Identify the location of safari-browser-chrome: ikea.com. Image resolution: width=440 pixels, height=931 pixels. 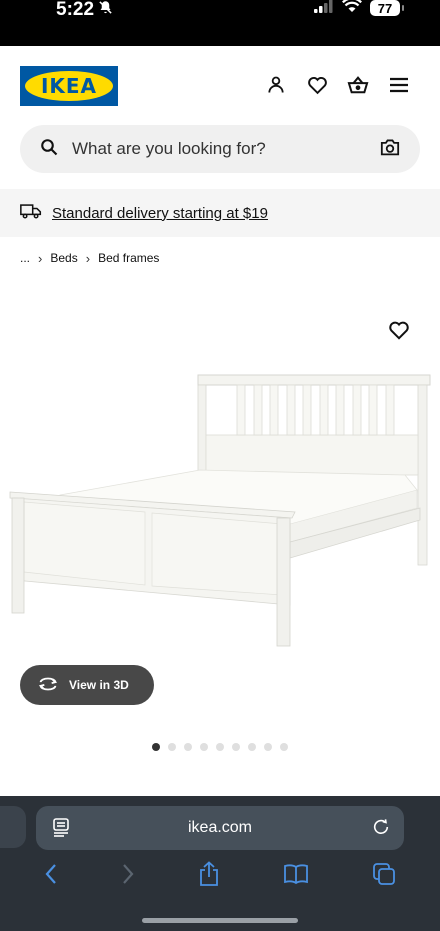
(220, 863).